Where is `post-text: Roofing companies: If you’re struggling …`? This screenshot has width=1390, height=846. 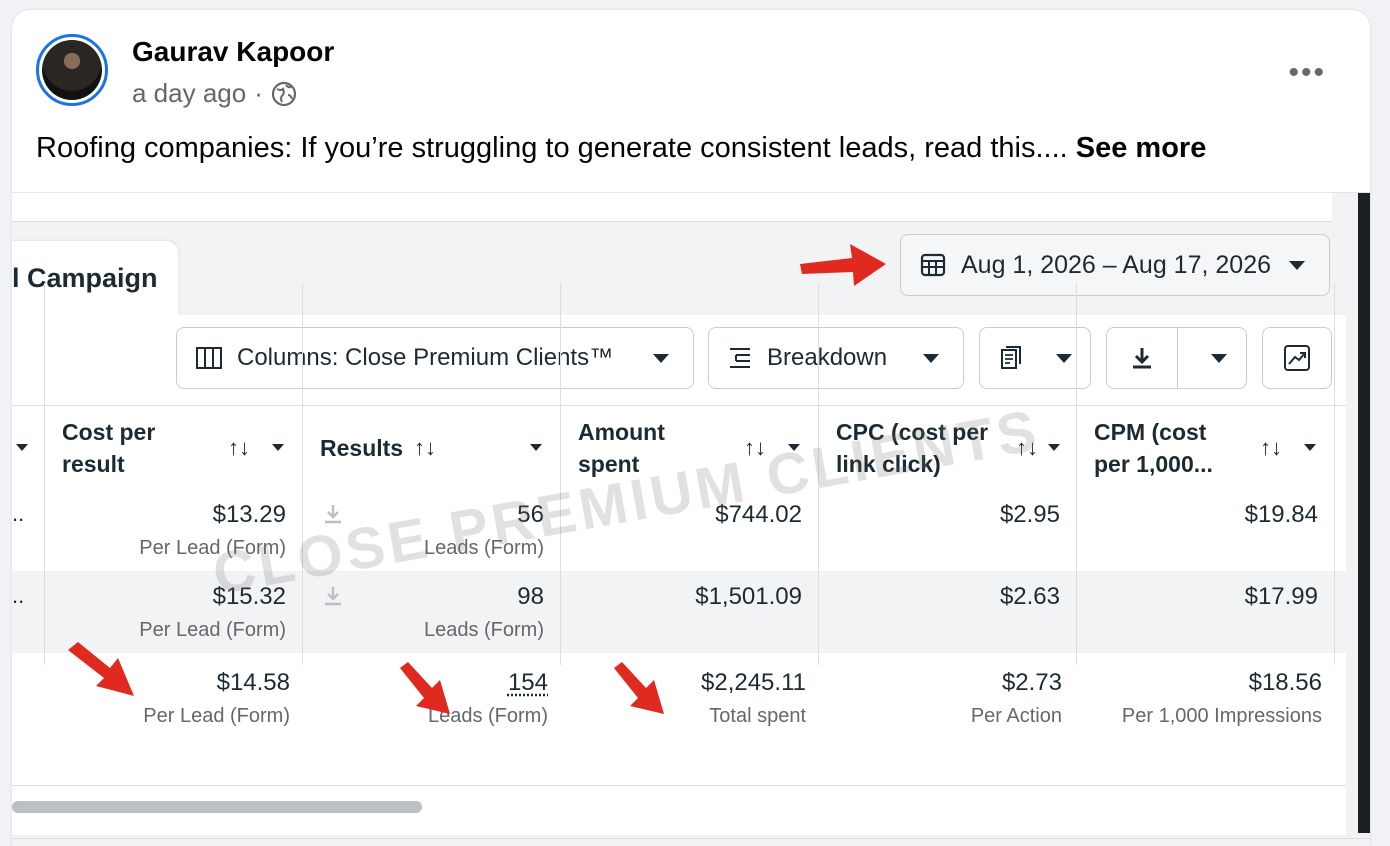 post-text: Roofing companies: If you’re struggling … is located at coordinates (621, 148).